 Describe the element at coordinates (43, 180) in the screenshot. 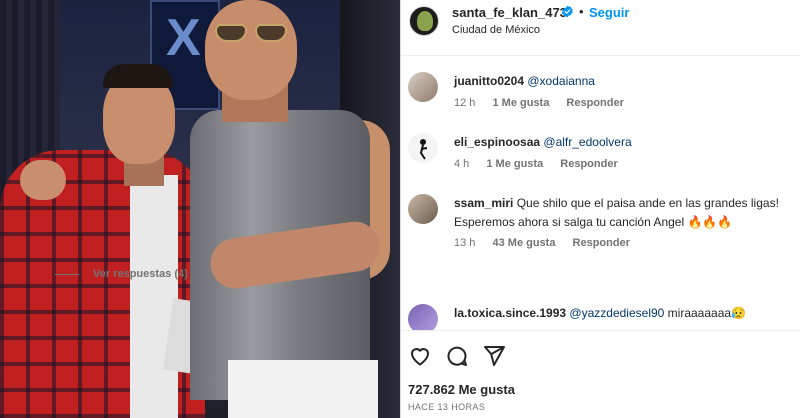

I see `person-left-hand` at that location.